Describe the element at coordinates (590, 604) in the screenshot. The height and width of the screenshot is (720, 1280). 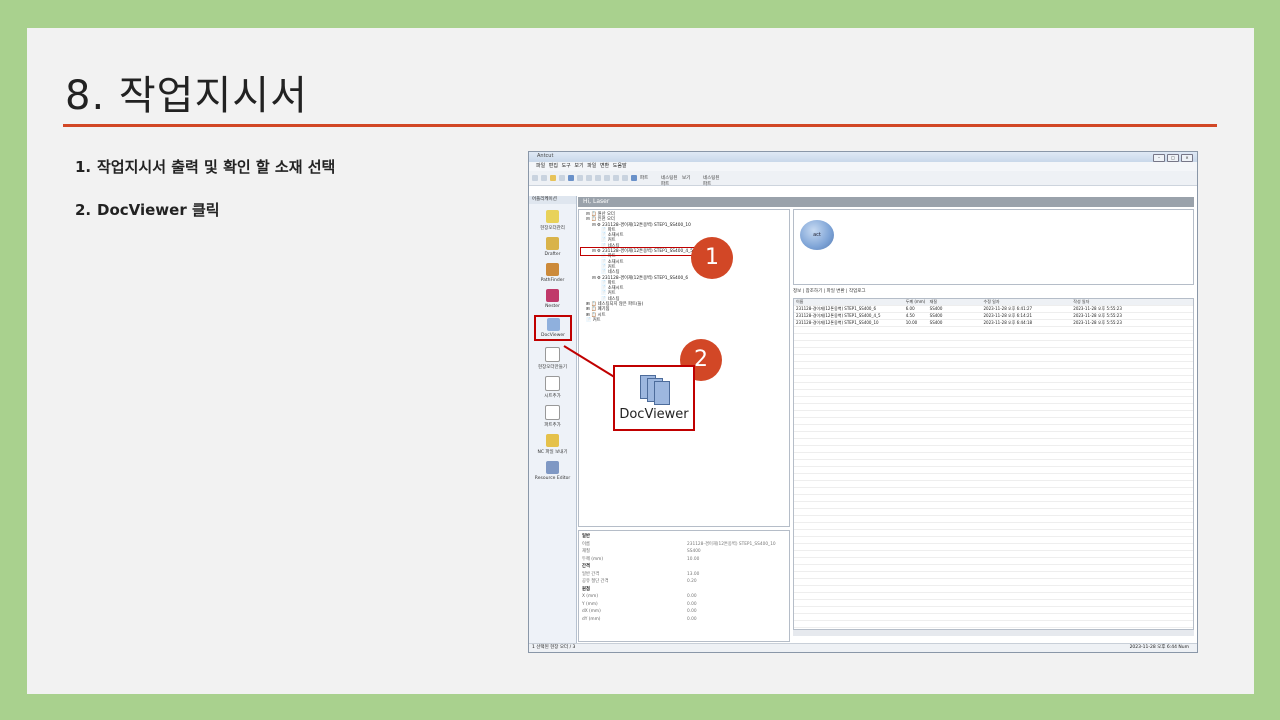
I see `property-key: Y (mm)` at that location.